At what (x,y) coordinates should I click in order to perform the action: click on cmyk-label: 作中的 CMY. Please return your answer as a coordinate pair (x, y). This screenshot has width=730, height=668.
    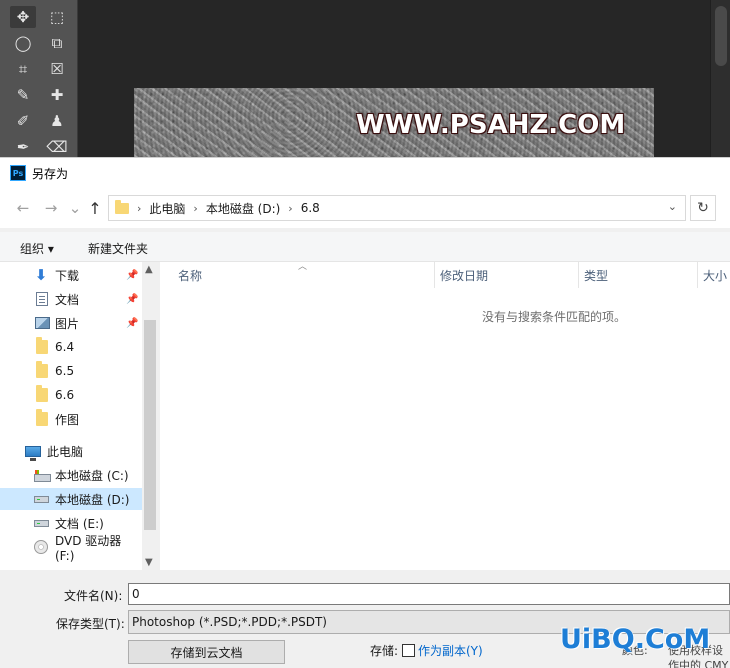
    Looking at the image, I should click on (698, 663).